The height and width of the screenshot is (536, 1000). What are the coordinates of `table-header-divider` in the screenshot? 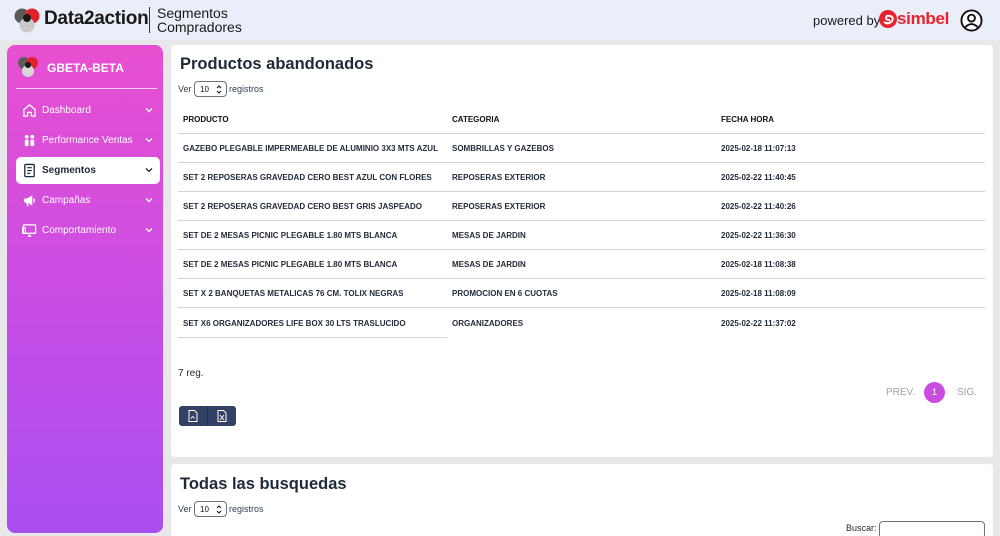 It's located at (581, 133).